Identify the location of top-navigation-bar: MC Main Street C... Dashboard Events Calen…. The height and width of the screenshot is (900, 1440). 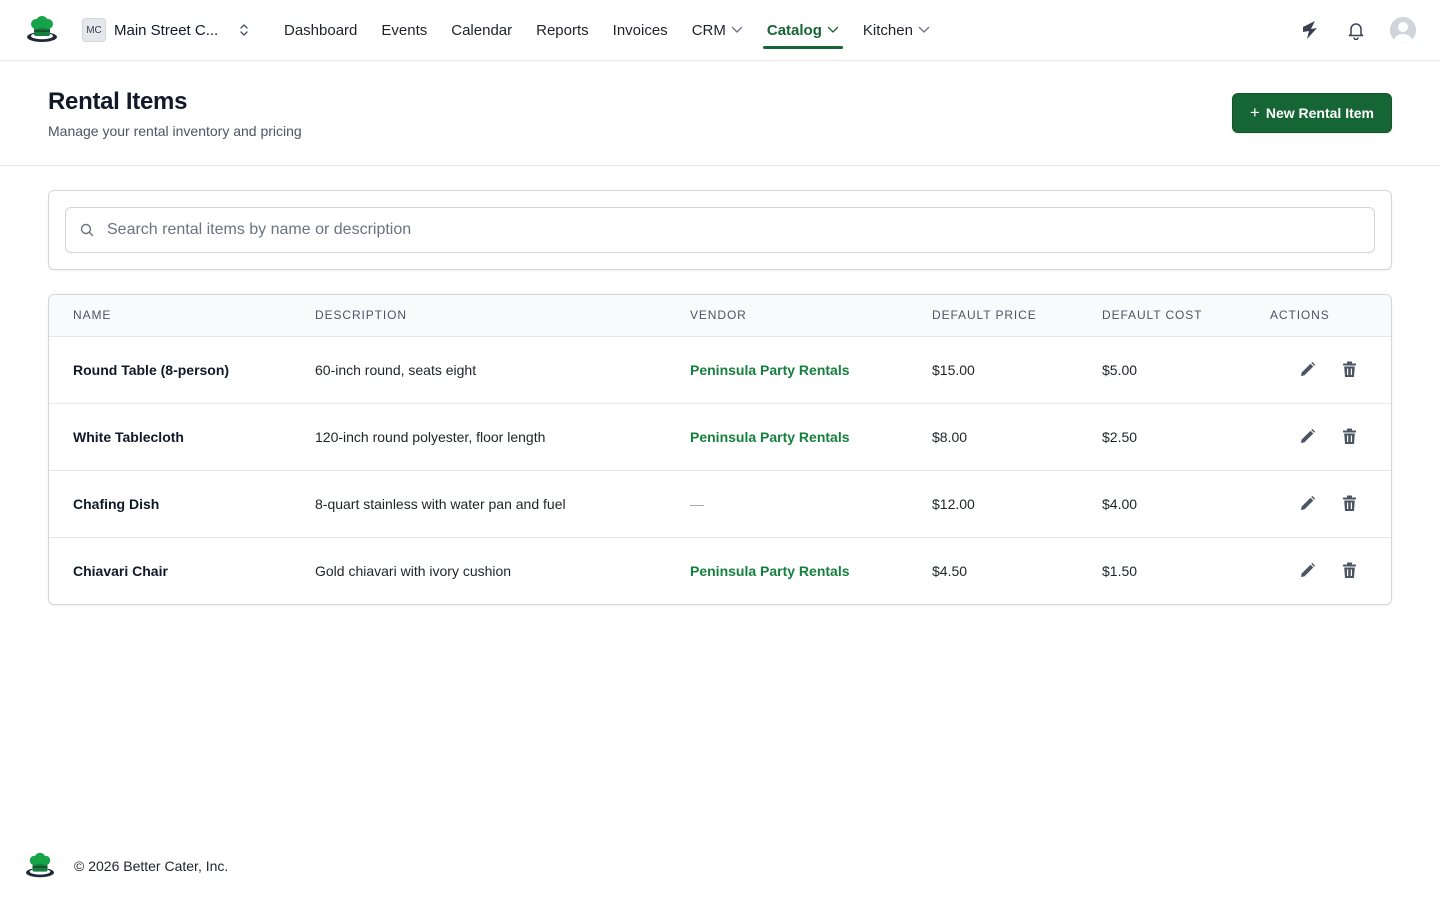
(720, 30).